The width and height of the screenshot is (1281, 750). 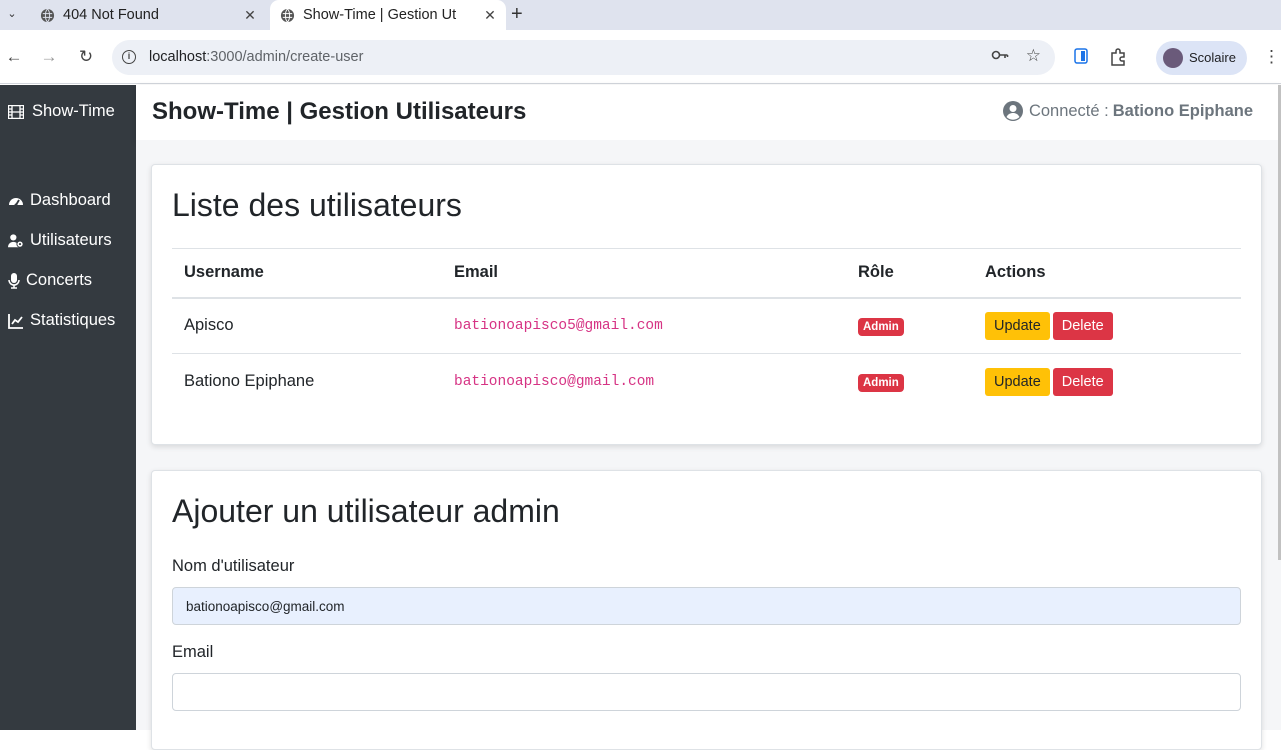 I want to click on avatar, so click(x=1173, y=58).